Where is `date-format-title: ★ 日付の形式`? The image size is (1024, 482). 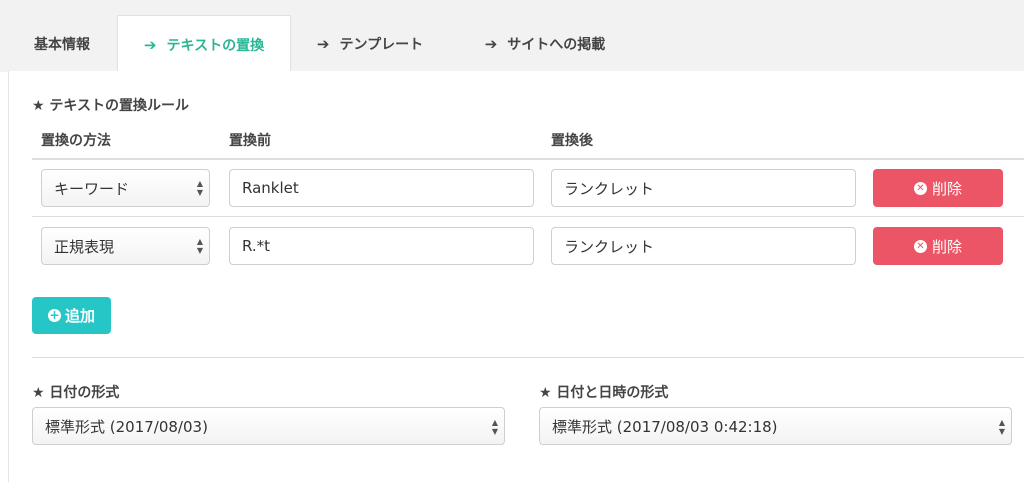
date-format-title: ★ 日付の形式 is located at coordinates (76, 393).